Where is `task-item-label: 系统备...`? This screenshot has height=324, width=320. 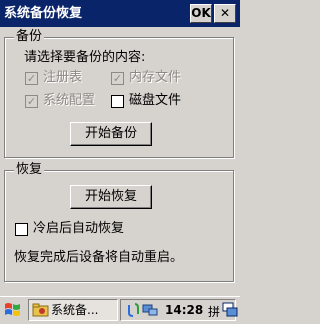 task-item-label: 系统备... is located at coordinates (75, 310).